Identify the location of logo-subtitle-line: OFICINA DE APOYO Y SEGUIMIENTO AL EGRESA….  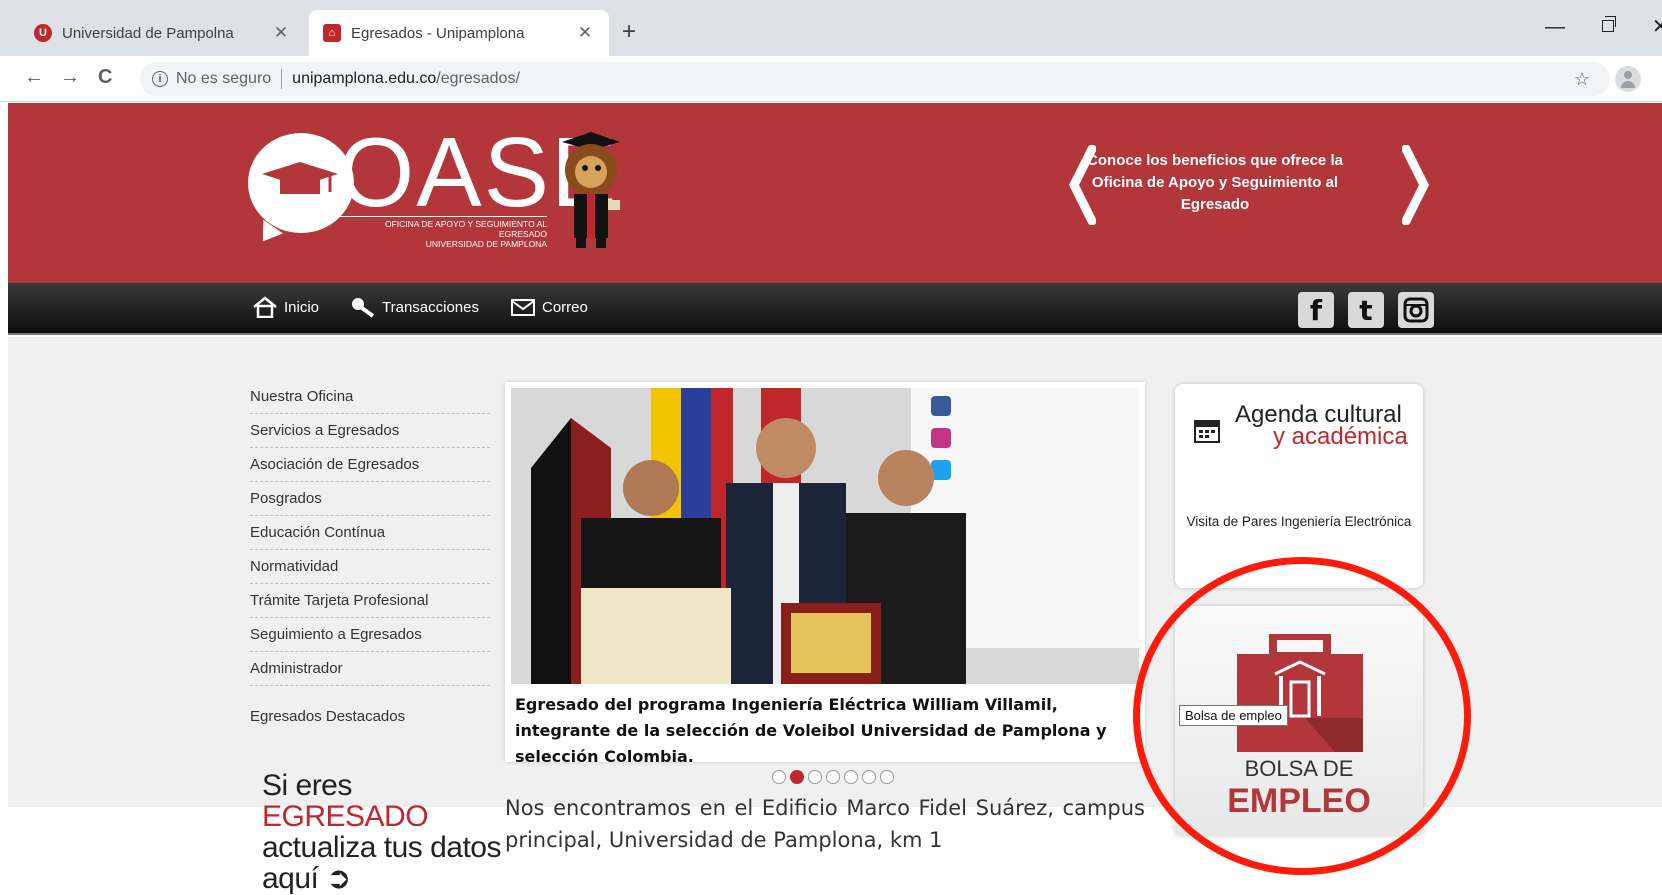
(465, 229).